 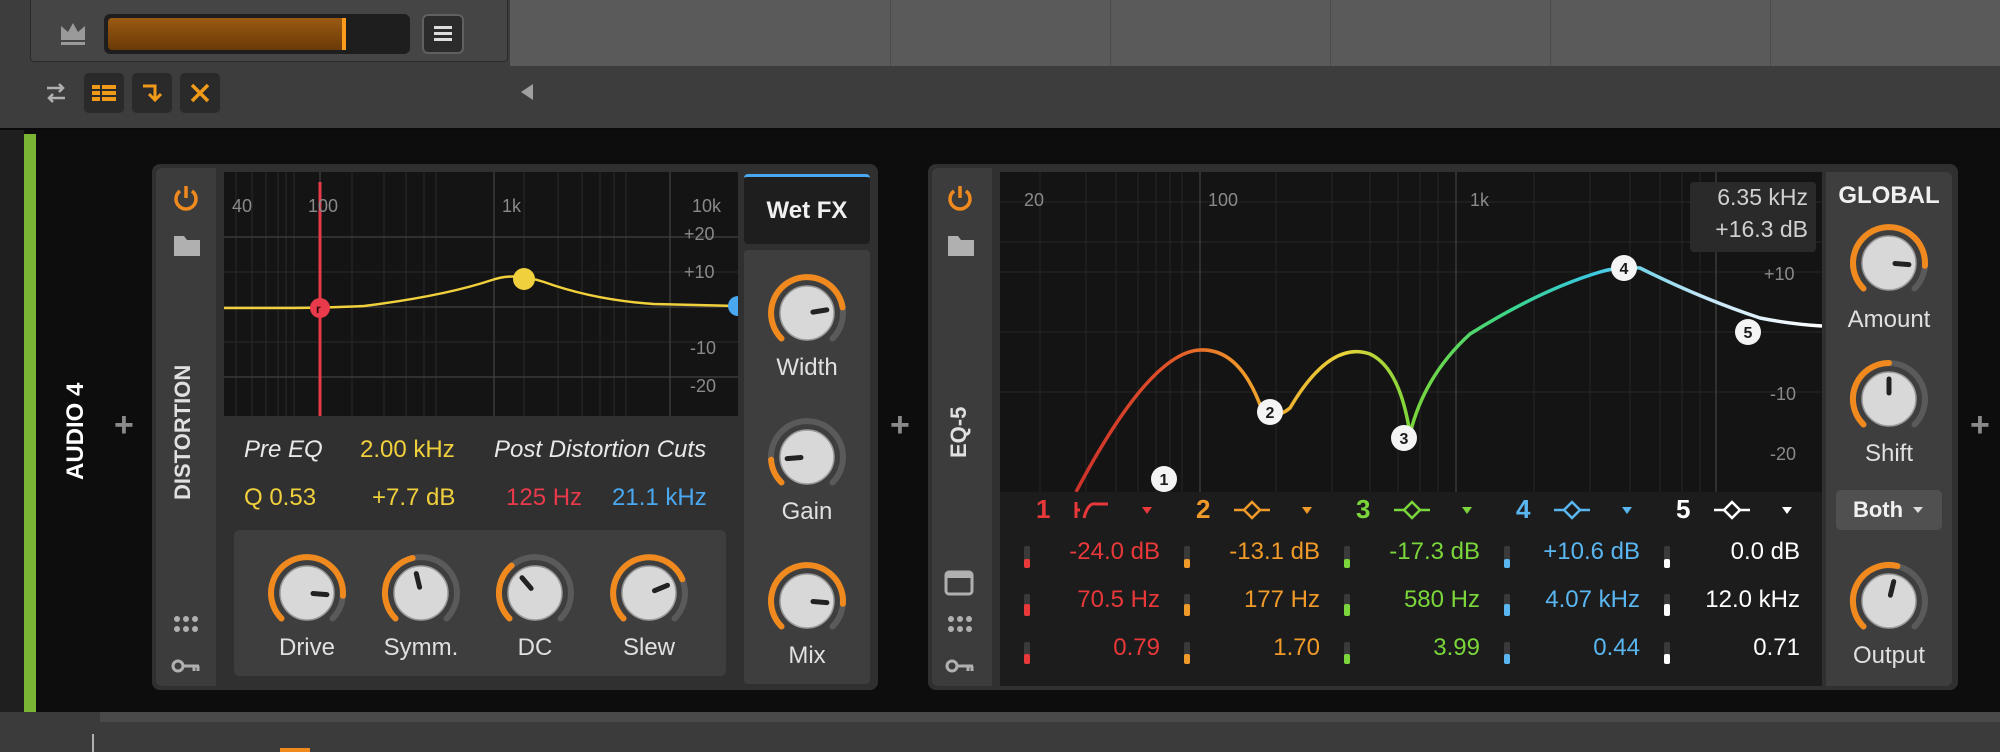 I want to click on bottom-scroll-strip, so click(x=1050, y=717).